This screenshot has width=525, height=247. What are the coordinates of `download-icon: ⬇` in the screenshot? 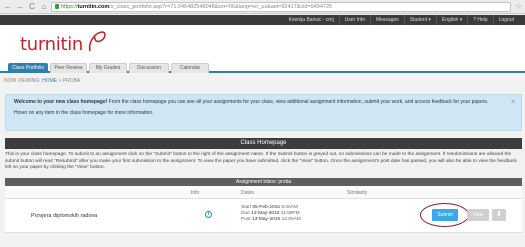 It's located at (499, 215).